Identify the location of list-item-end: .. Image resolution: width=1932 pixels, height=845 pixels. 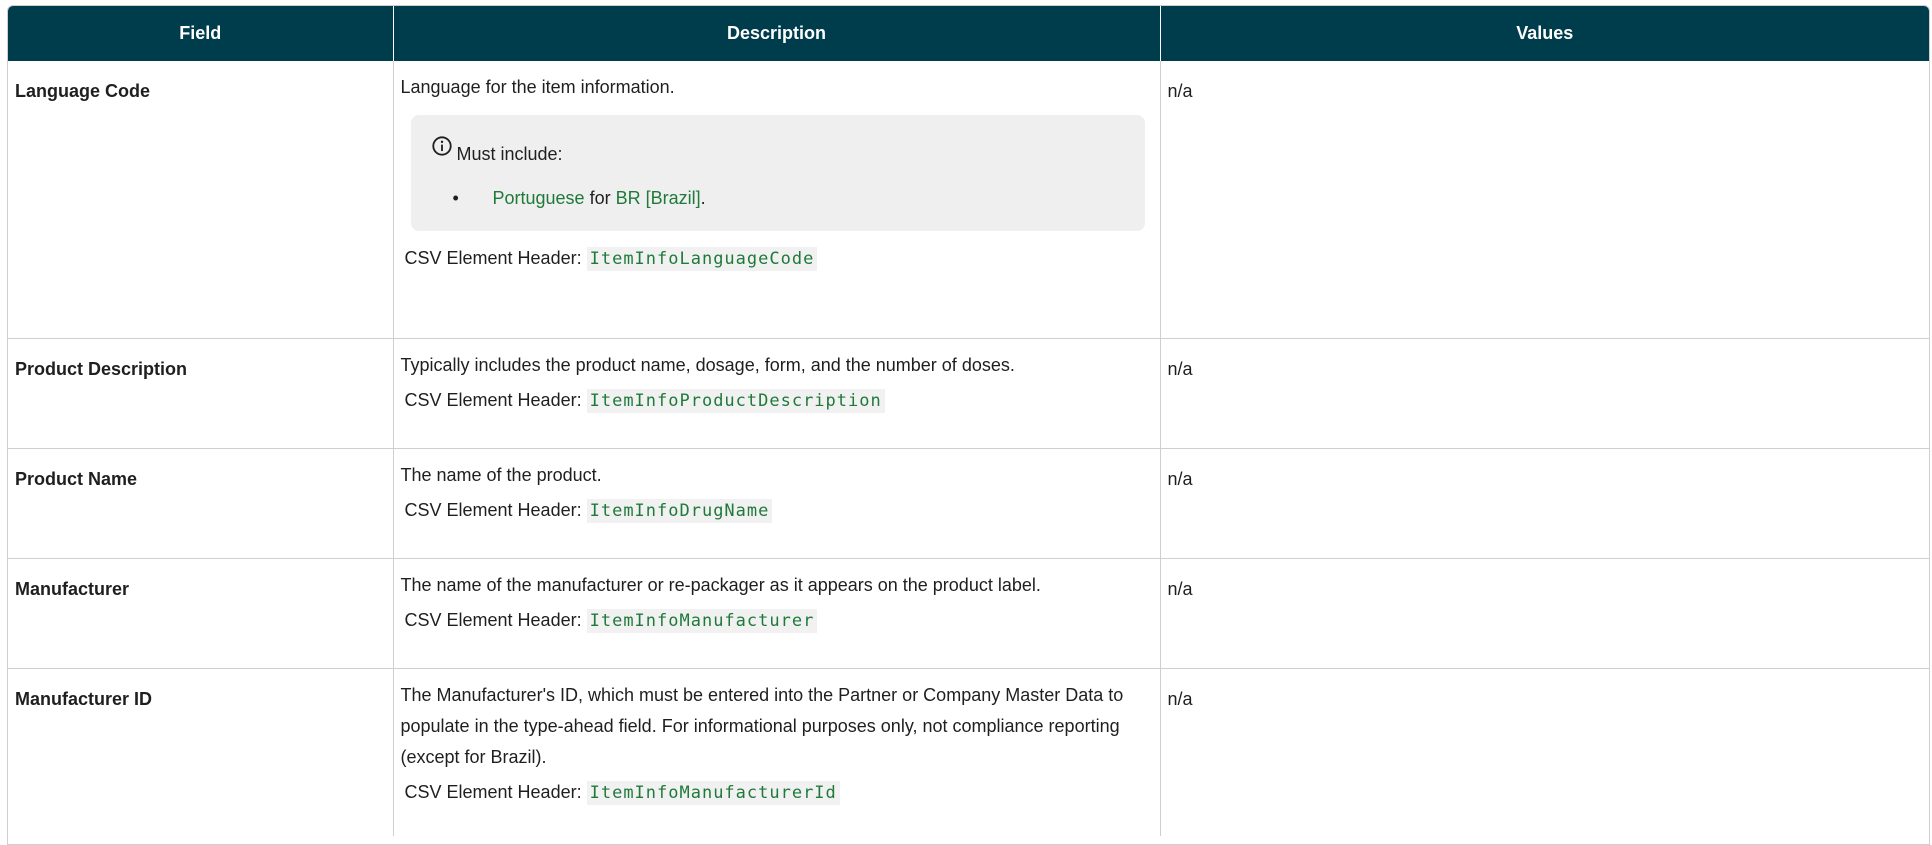
(703, 198).